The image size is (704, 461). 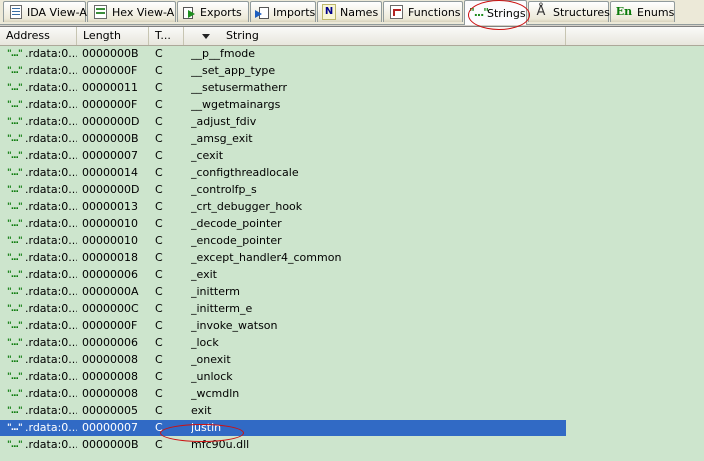 What do you see at coordinates (352, 241) in the screenshot?
I see `table-row: "..." .rdata:0... 00000010 C _encode_pointer` at bounding box center [352, 241].